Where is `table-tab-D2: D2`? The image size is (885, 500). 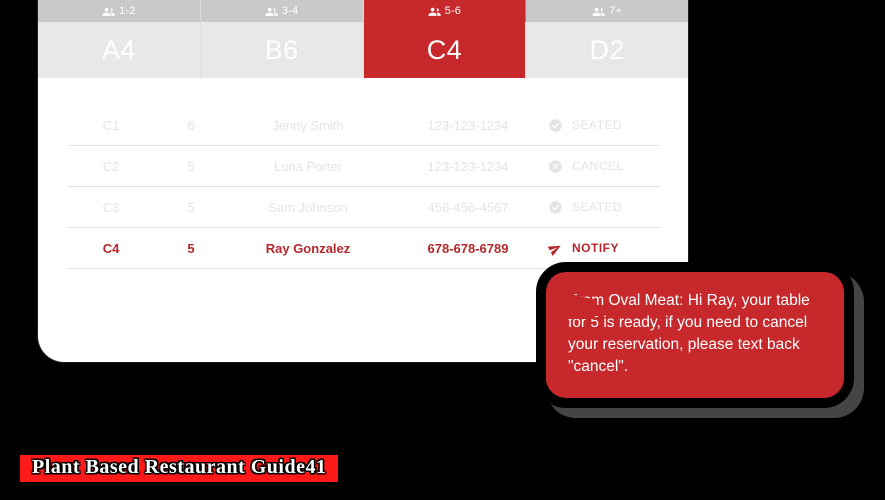
table-tab-D2: D2 is located at coordinates (607, 50).